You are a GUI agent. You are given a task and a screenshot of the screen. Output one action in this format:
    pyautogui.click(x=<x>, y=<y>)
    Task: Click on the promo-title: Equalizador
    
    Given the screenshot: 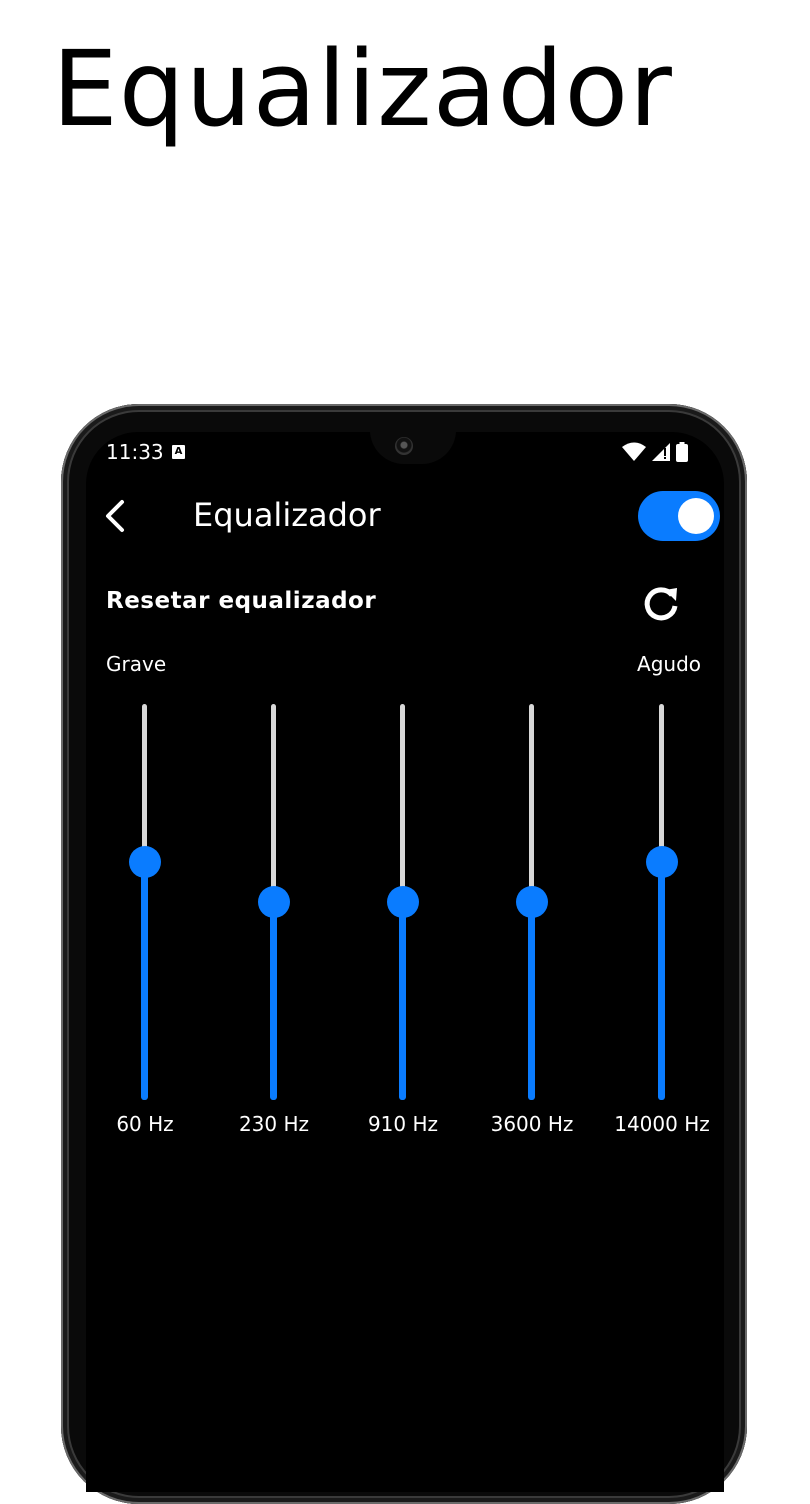 What is the action you would take?
    pyautogui.click(x=362, y=89)
    